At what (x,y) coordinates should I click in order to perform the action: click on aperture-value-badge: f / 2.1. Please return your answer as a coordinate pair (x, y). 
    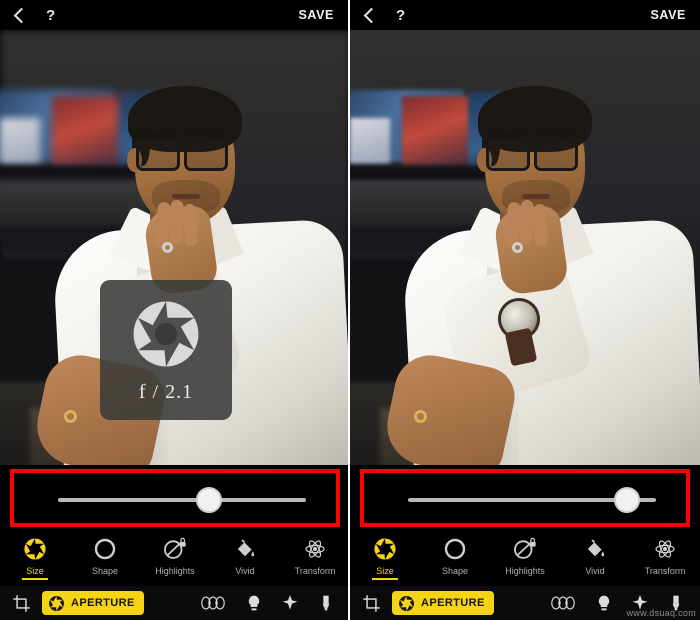
    Looking at the image, I should click on (166, 350).